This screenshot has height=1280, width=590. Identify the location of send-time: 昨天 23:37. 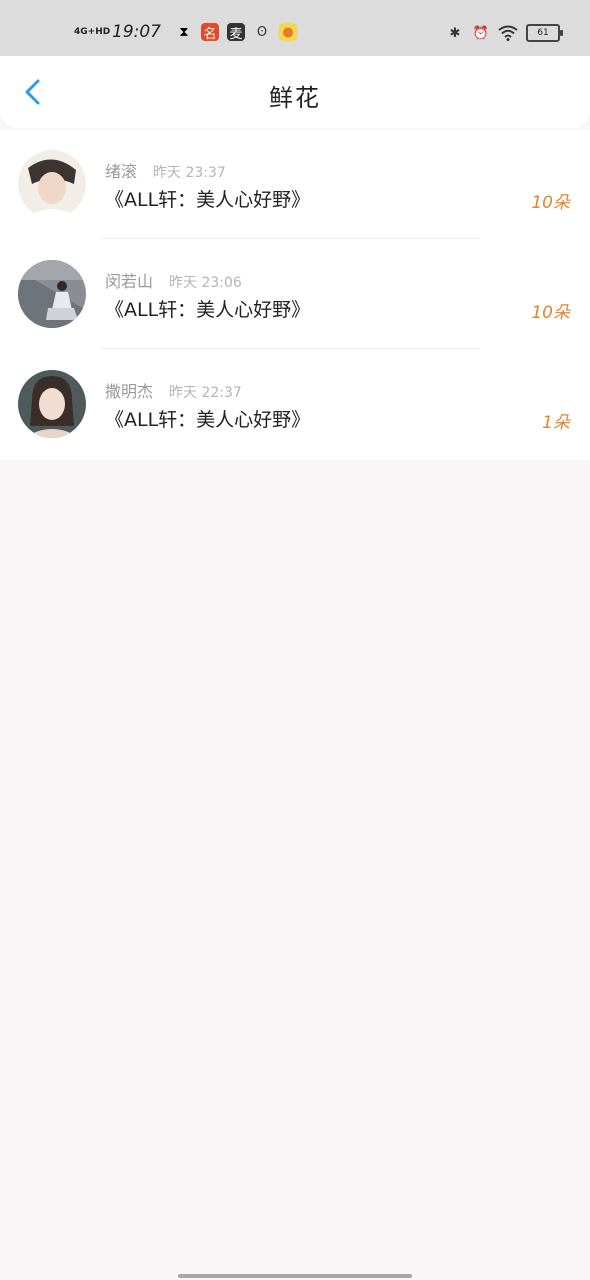
(189, 173).